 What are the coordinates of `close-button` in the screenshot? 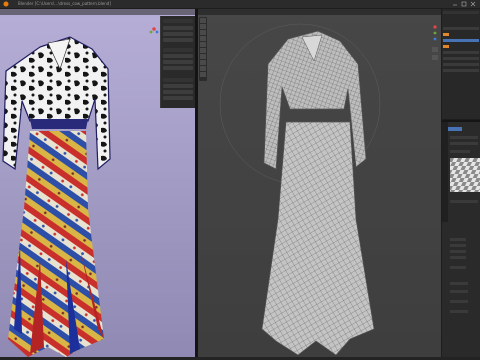 It's located at (473, 4).